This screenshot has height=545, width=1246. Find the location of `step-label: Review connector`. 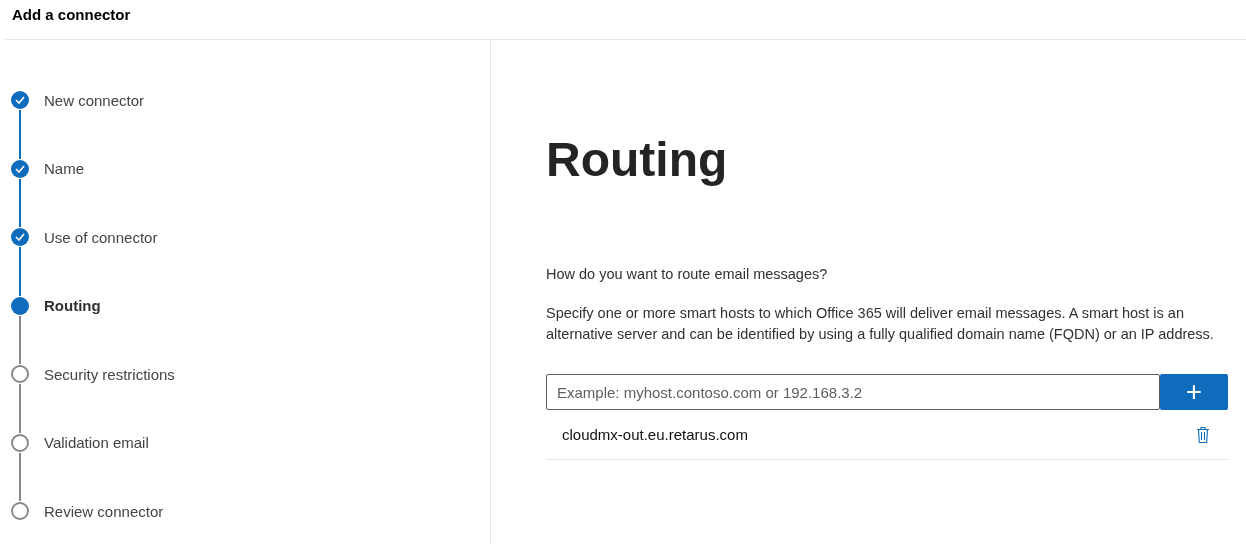

step-label: Review connector is located at coordinates (104, 511).